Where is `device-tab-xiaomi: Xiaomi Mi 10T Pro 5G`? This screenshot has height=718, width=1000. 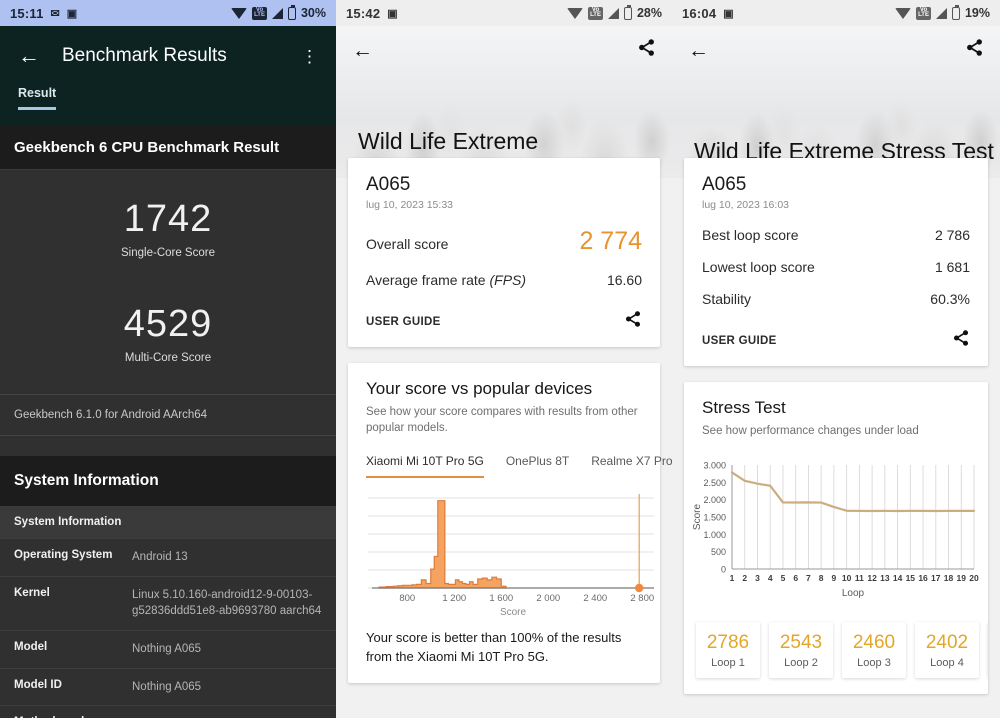
device-tab-xiaomi: Xiaomi Mi 10T Pro 5G is located at coordinates (425, 466).